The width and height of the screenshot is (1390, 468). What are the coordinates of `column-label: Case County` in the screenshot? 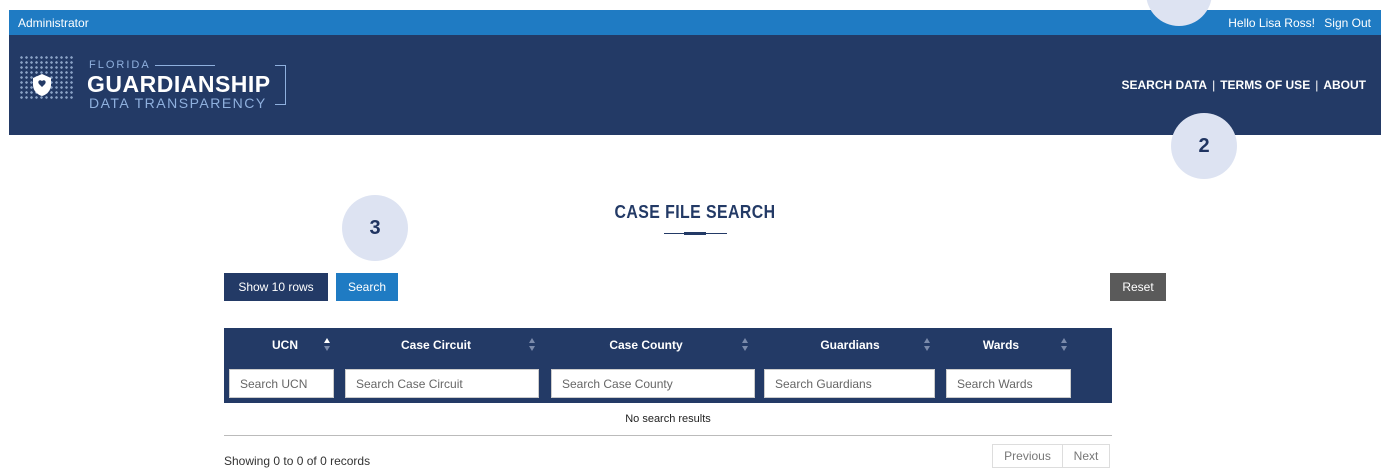 It's located at (646, 345).